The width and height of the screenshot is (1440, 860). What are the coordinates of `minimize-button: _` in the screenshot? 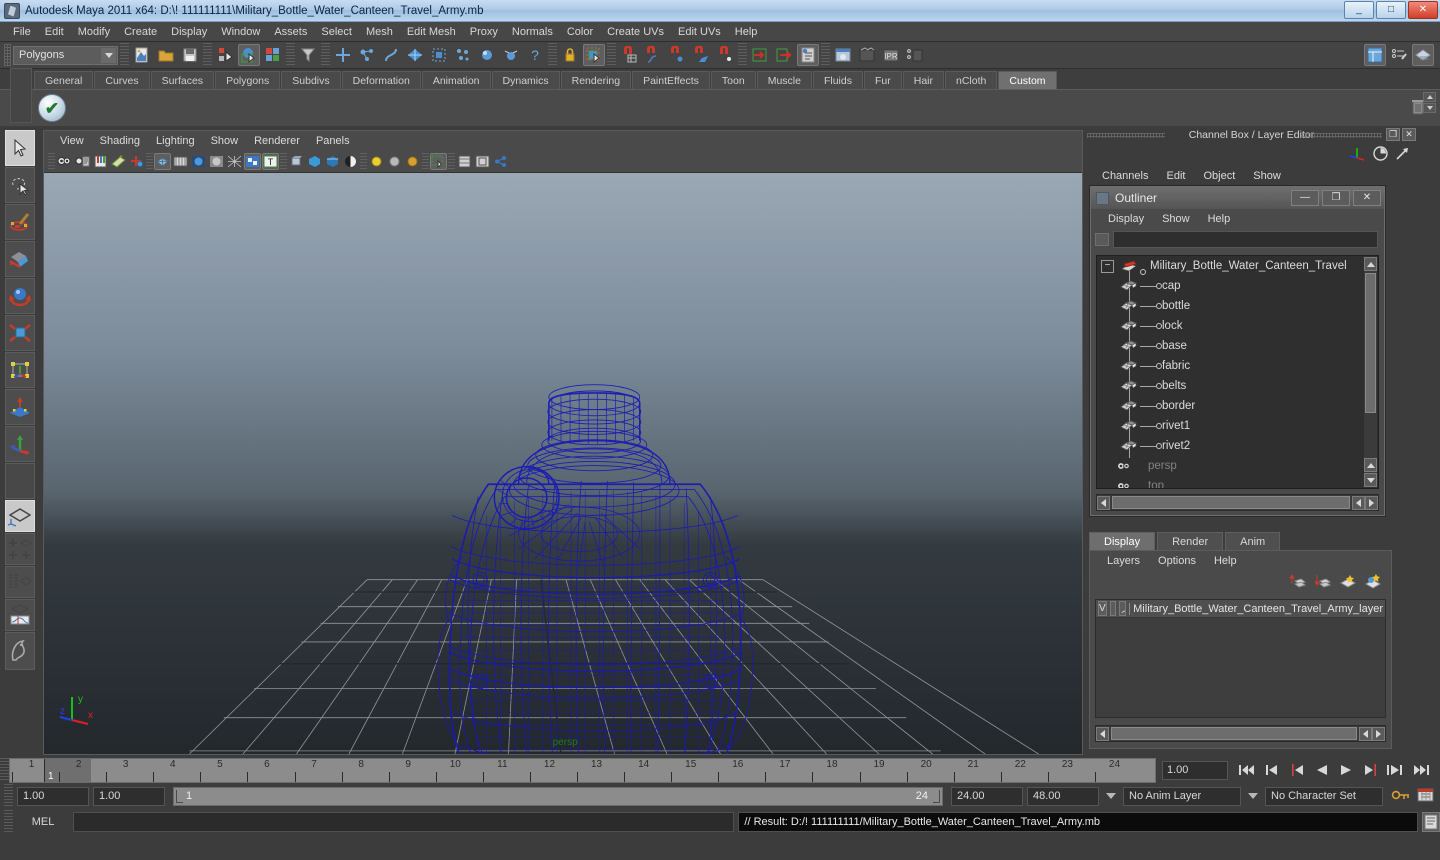 It's located at (1359, 10).